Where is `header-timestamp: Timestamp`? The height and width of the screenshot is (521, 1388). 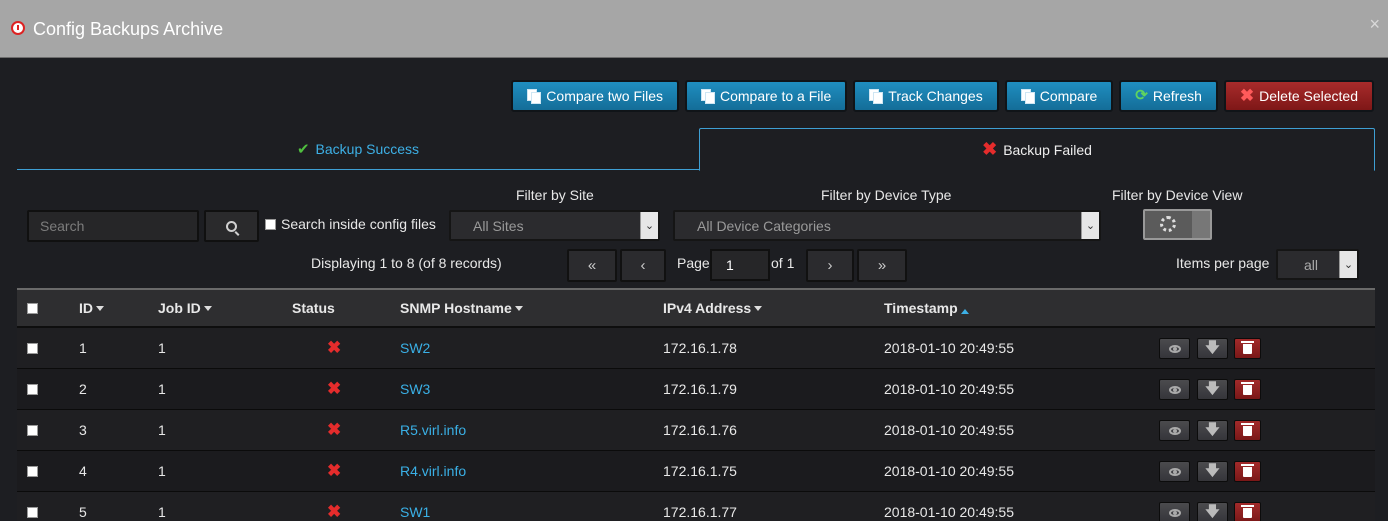
header-timestamp: Timestamp is located at coordinates (926, 308).